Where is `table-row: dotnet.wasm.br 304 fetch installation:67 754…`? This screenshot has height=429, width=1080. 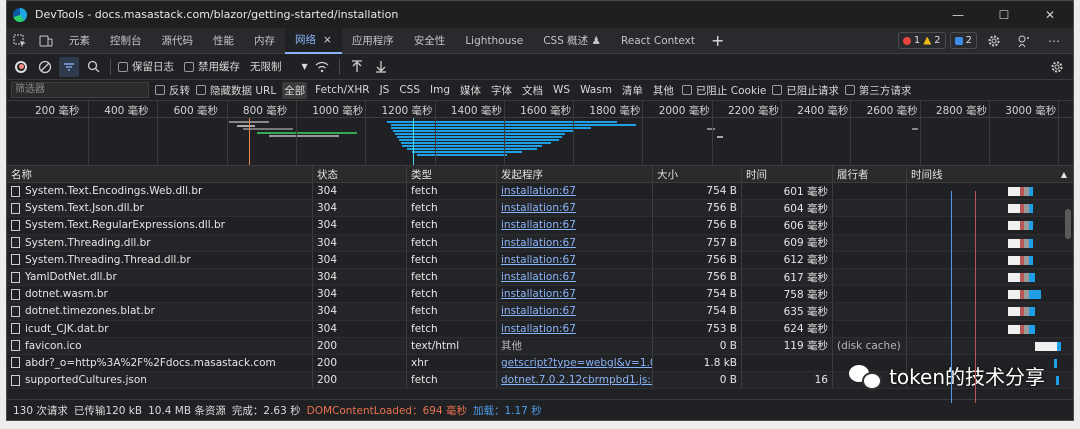
table-row: dotnet.wasm.br 304 fetch installation:67 754… is located at coordinates (540, 295).